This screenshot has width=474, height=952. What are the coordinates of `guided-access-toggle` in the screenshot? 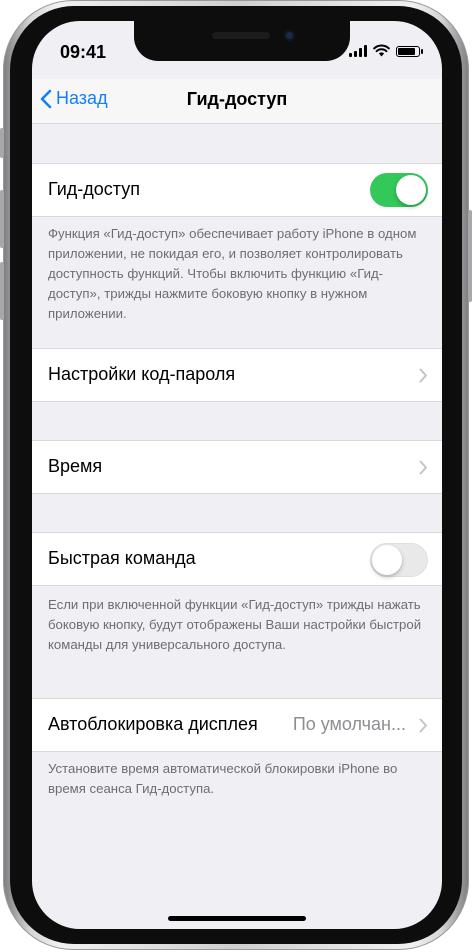 It's located at (399, 190).